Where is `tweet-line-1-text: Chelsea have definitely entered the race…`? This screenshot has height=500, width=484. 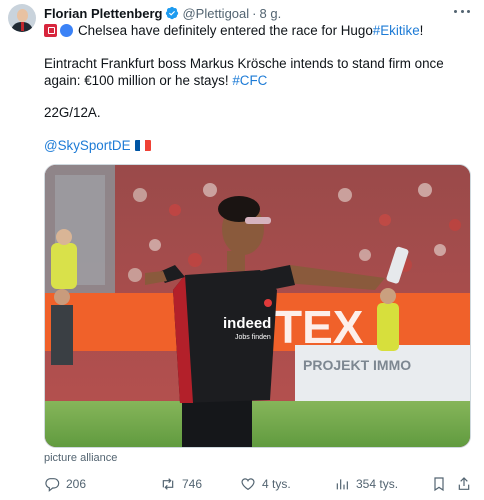 tweet-line-1-text: Chelsea have definitely entered the race… is located at coordinates (225, 30).